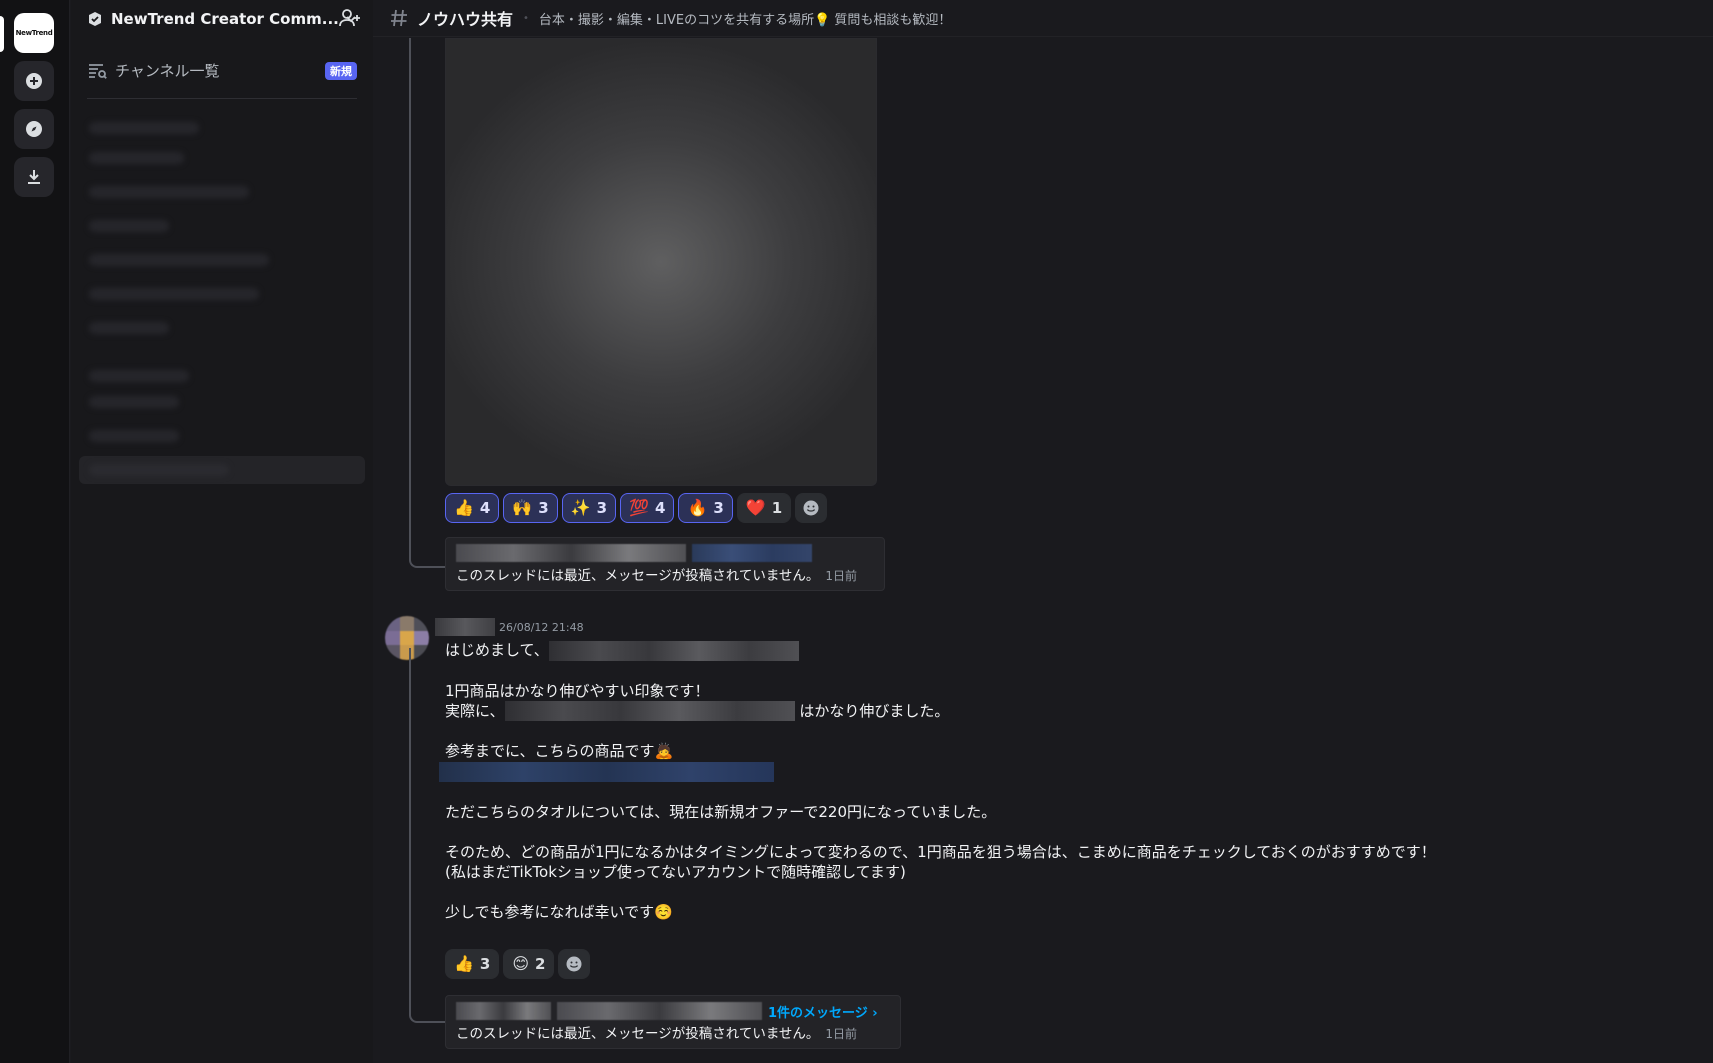  Describe the element at coordinates (661, 262) in the screenshot. I see `image-attachment` at that location.